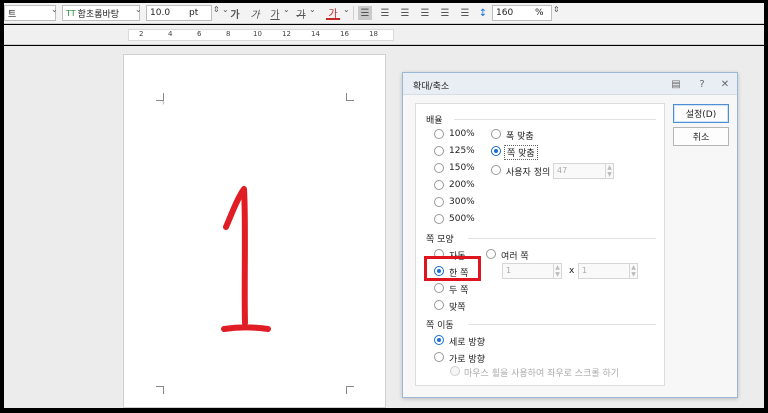 This screenshot has height=413, width=768. Describe the element at coordinates (163, 105) in the screenshot. I see `text-caret: ˀ` at that location.